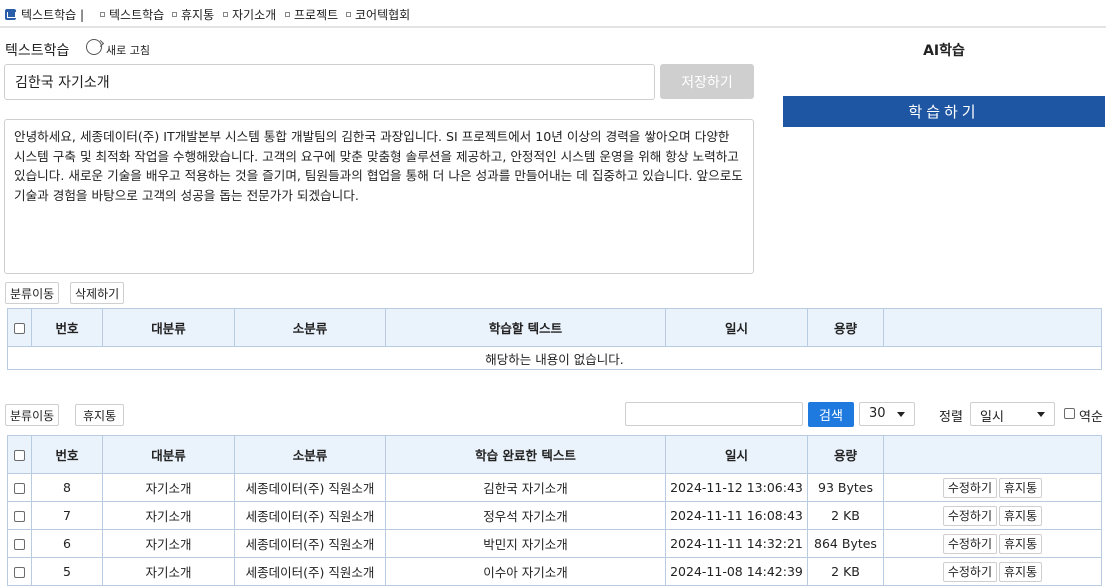  I want to click on tab-label: 프로젝트, so click(316, 15).